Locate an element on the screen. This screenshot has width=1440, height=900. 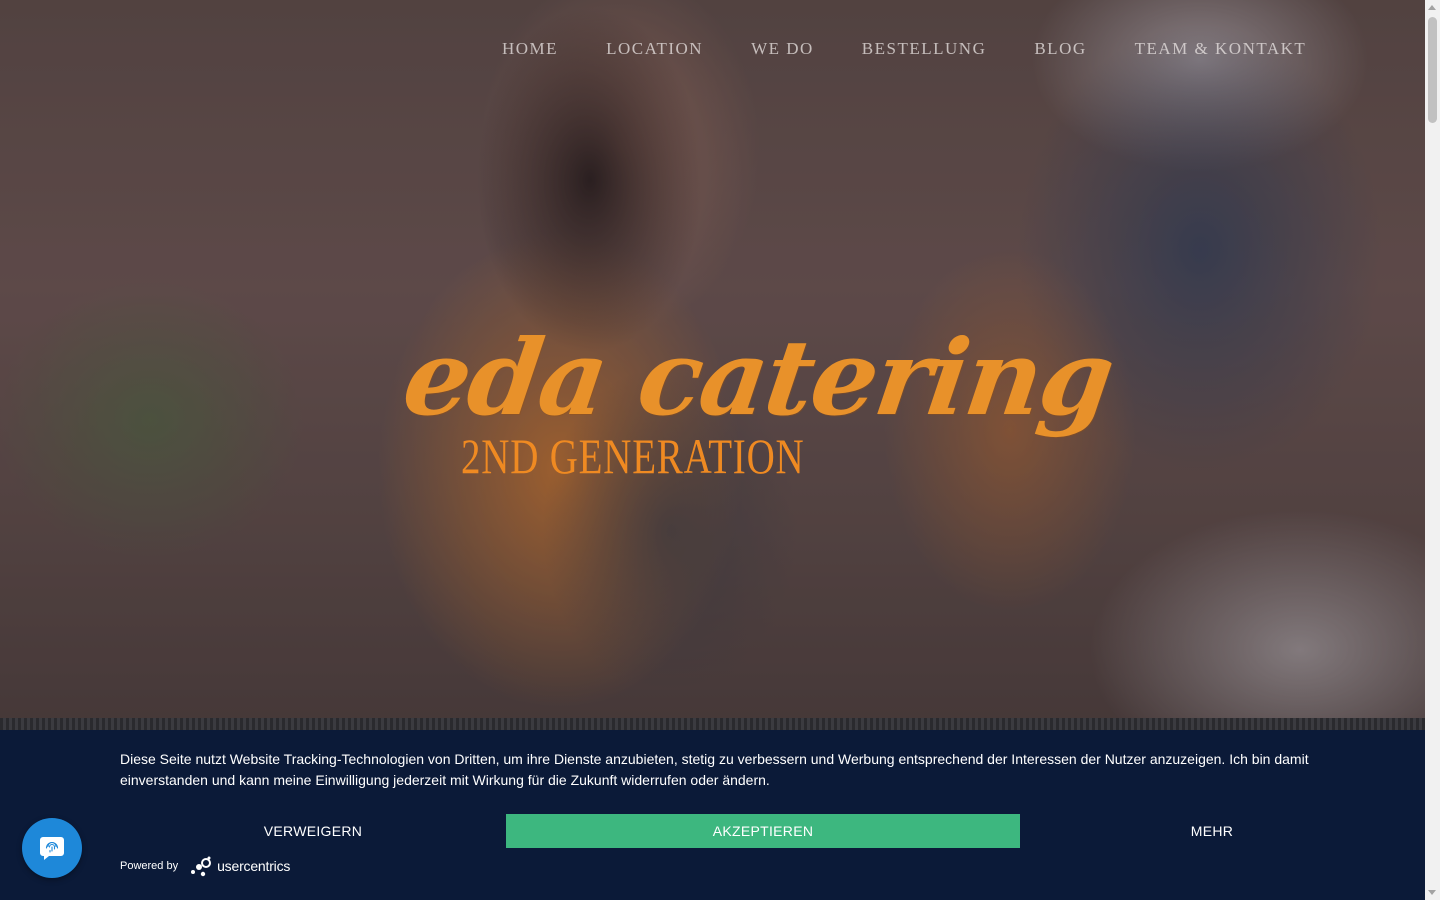
usercentrics-name: usercentrics is located at coordinates (254, 866).